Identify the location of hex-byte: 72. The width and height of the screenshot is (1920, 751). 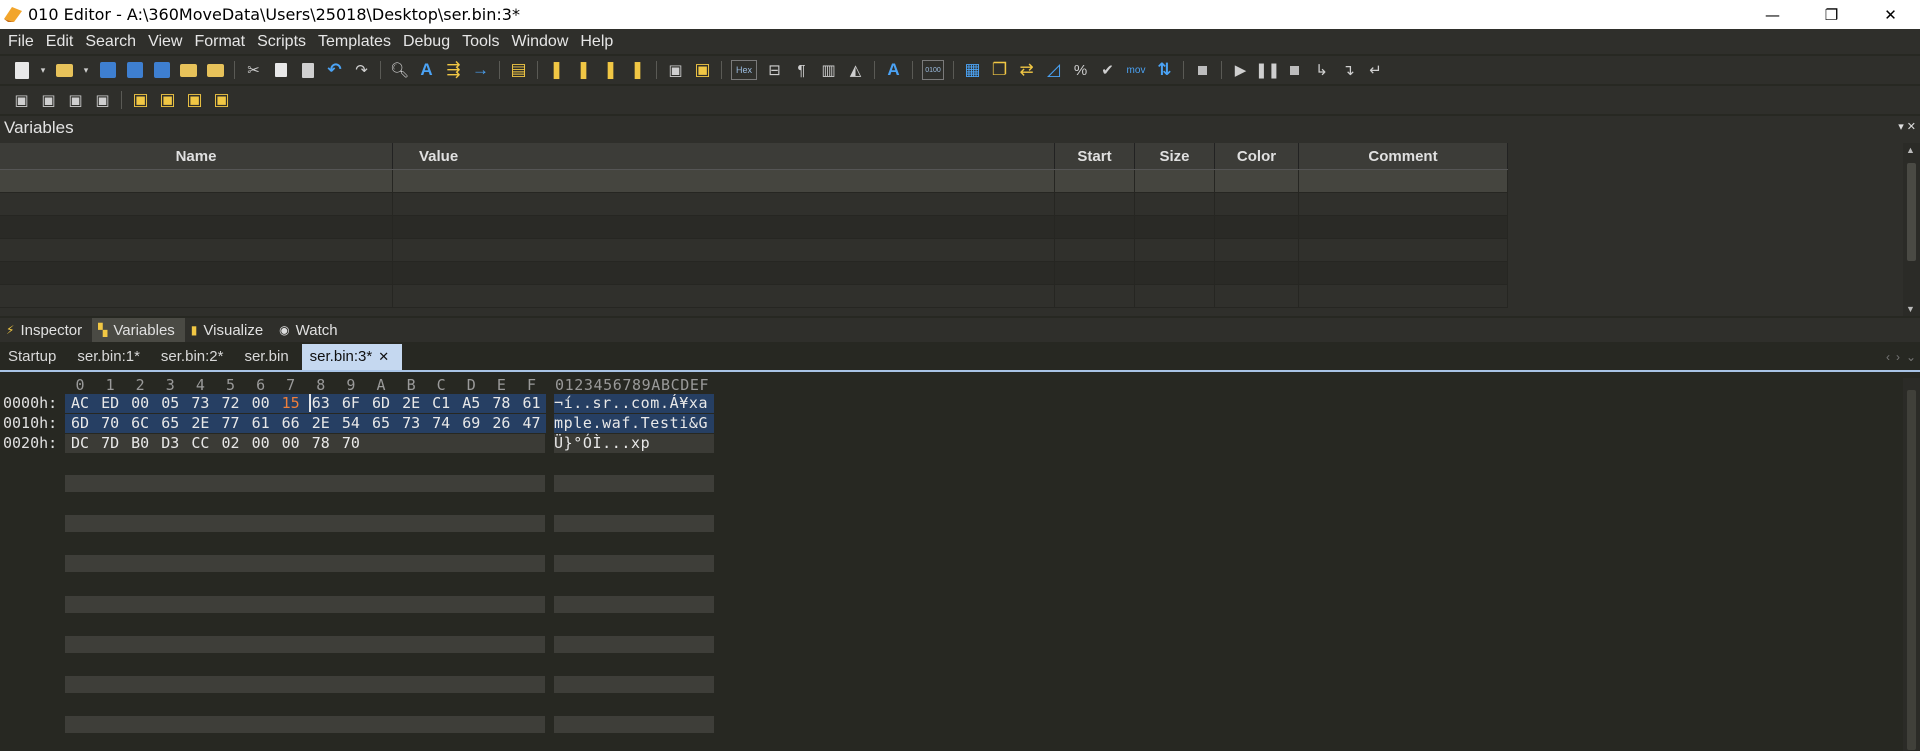
(231, 403).